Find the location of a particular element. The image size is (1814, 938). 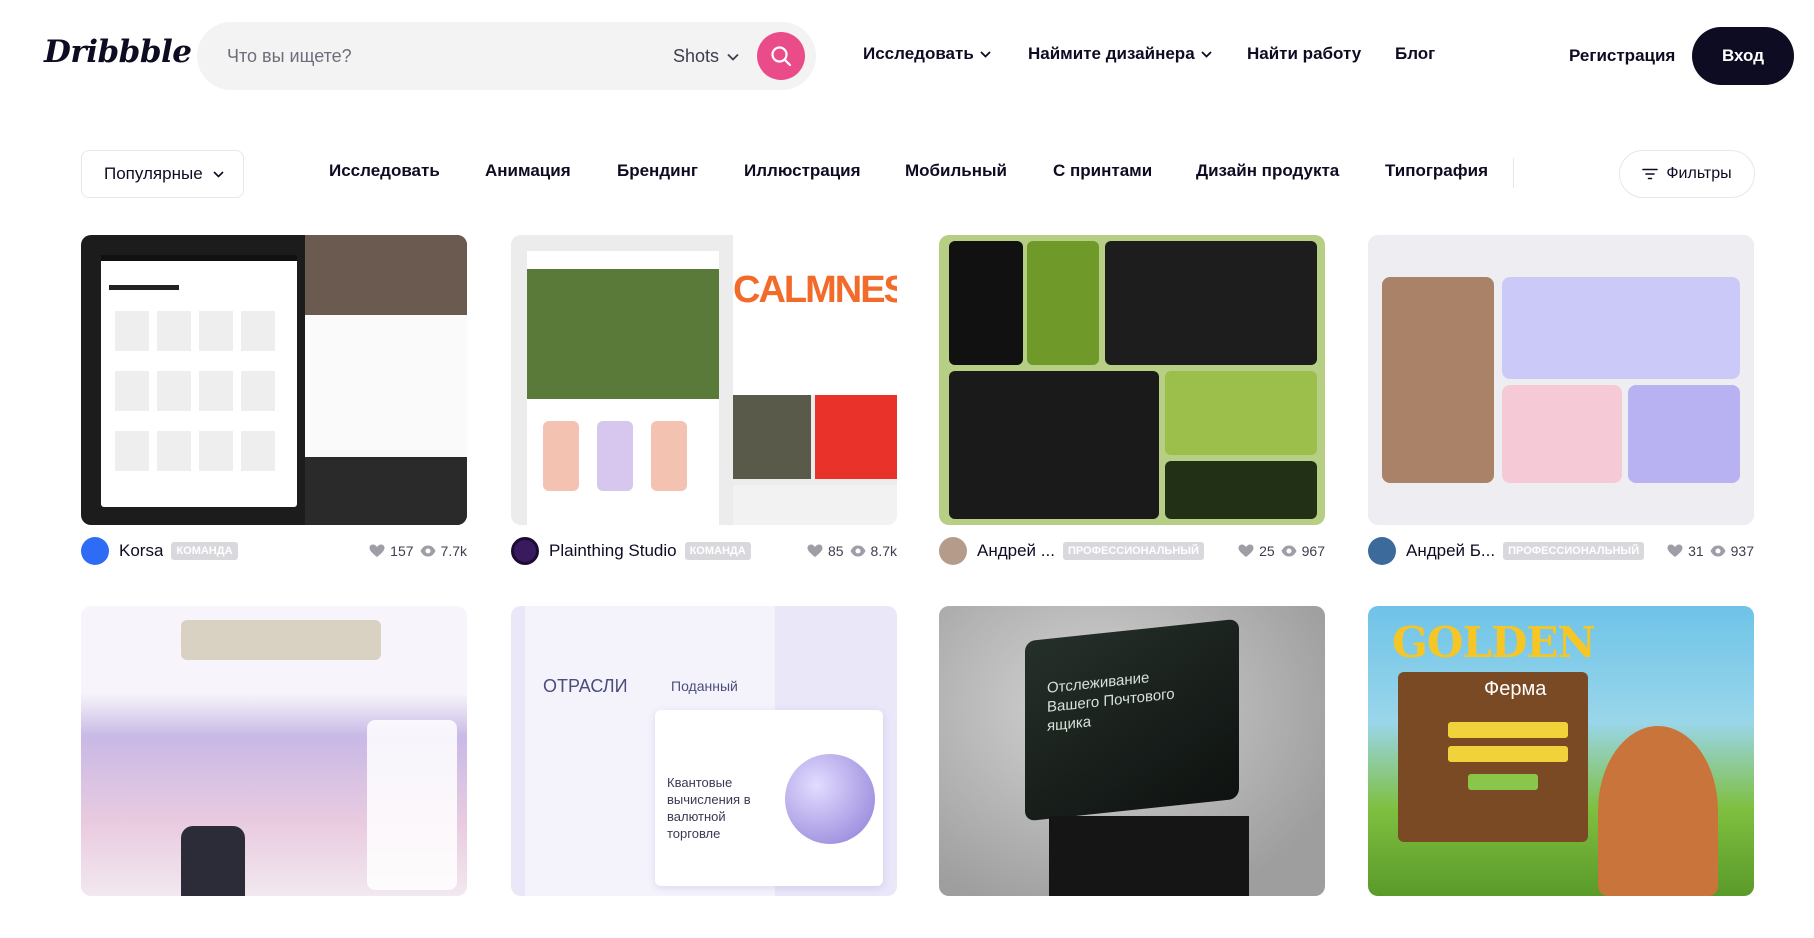

shot-stats: 157 7.7k is located at coordinates (418, 551).